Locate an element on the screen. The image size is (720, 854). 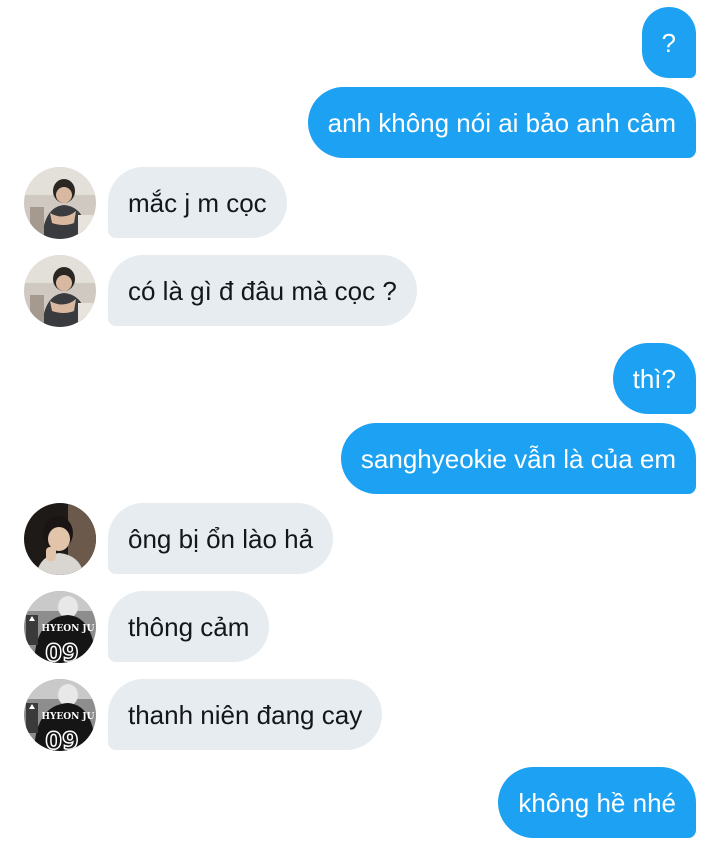
sent-message-bubble: sanghyeokie vẫn là của em is located at coordinates (518, 458).